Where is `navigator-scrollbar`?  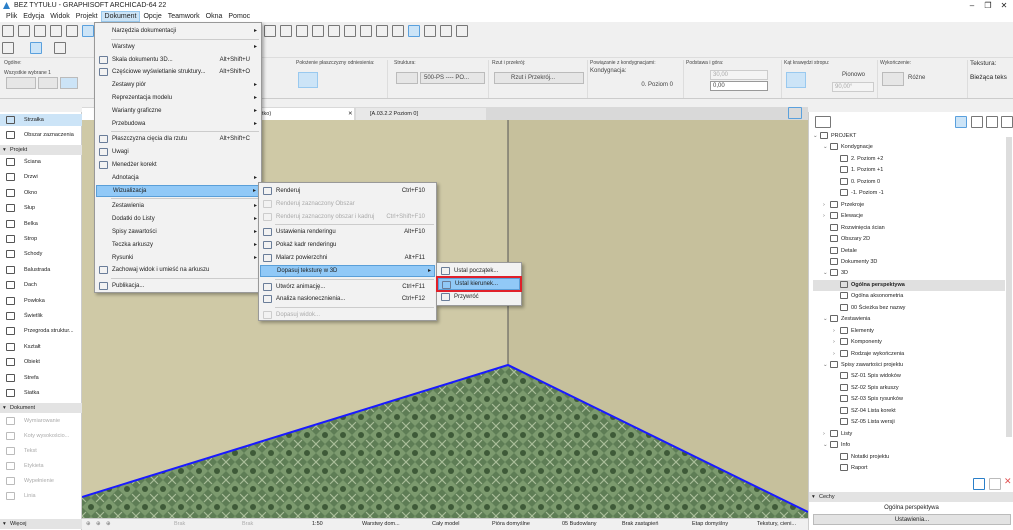 navigator-scrollbar is located at coordinates (1009, 287).